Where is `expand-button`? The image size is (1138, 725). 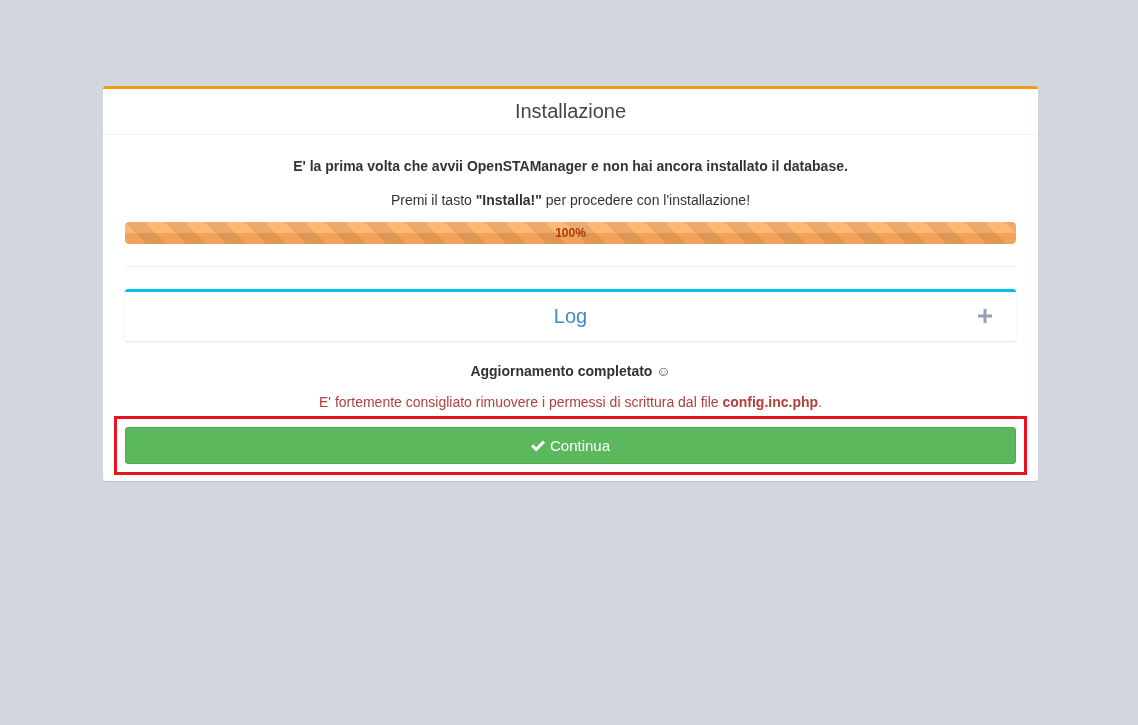
expand-button is located at coordinates (985, 316).